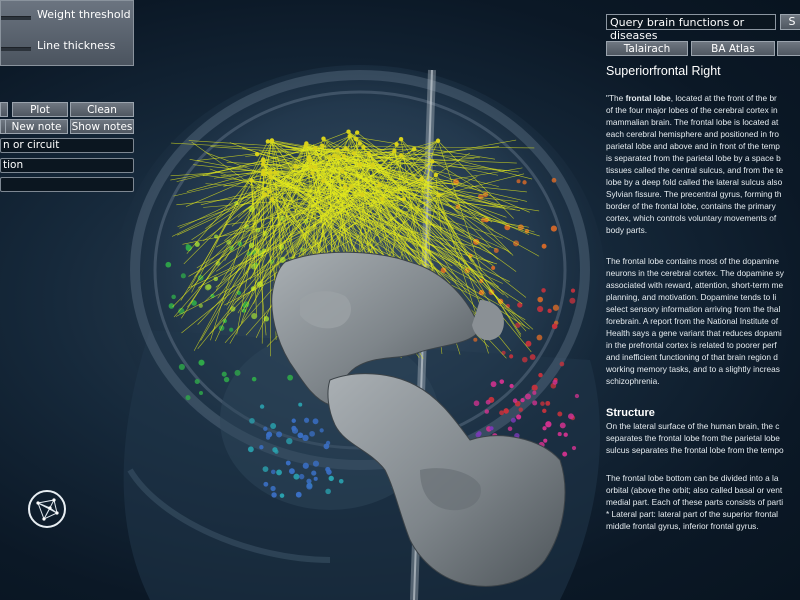 The height and width of the screenshot is (600, 800). I want to click on line-thickness-track, so click(16, 49).